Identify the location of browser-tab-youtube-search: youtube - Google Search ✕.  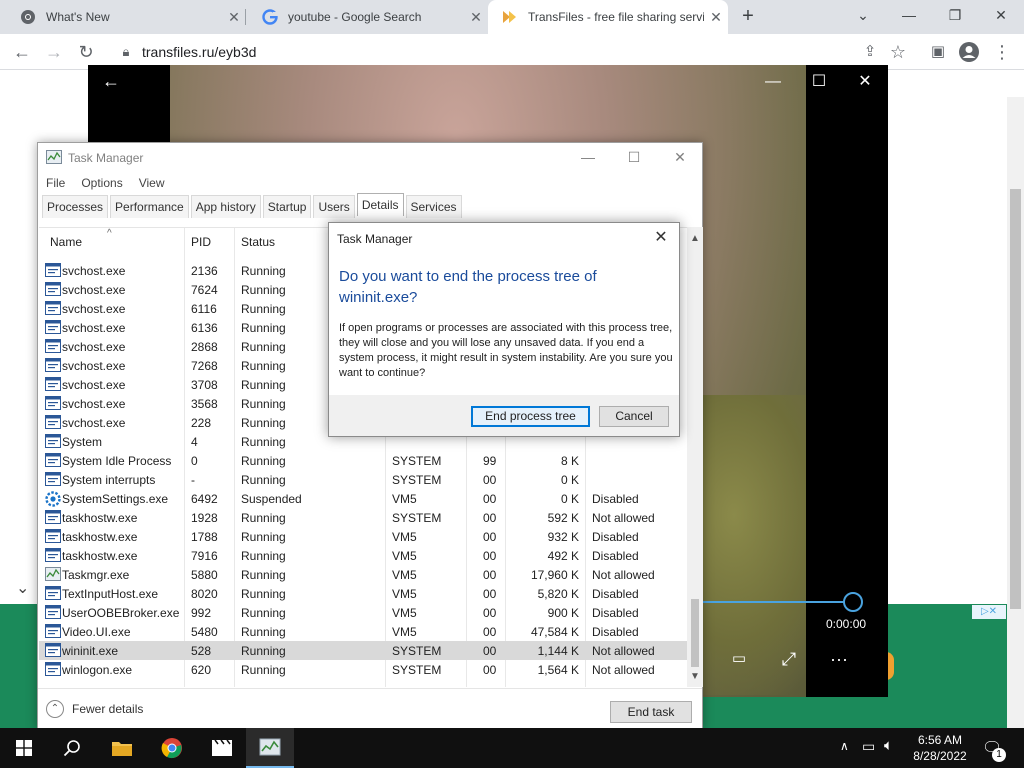
(368, 17).